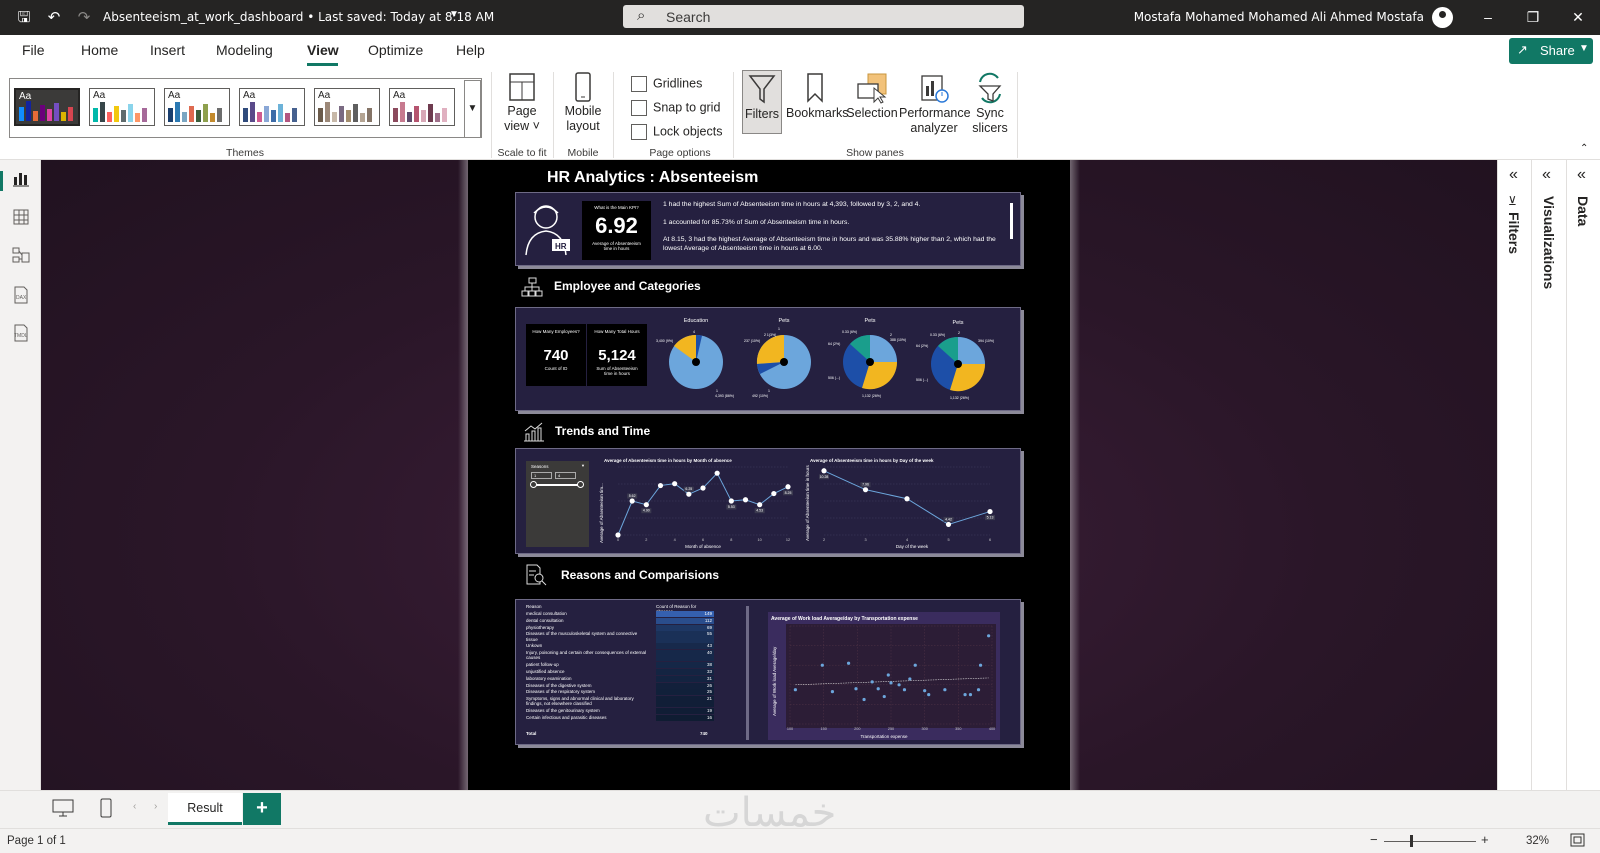 This screenshot has width=1600, height=853. Describe the element at coordinates (620, 692) in the screenshot. I see `table-row: Diseases of the respiratory system 25` at that location.